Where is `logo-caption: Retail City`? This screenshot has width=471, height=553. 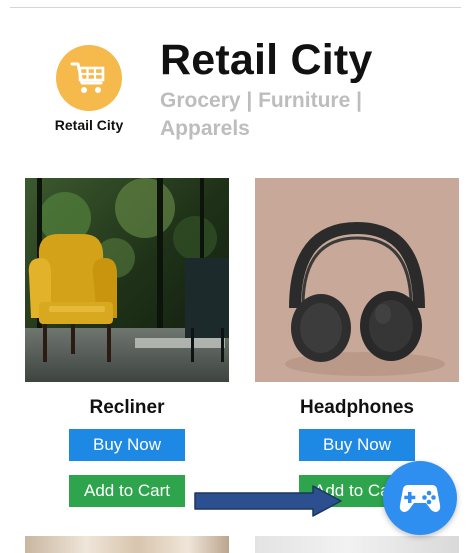 logo-caption: Retail City is located at coordinates (89, 125).